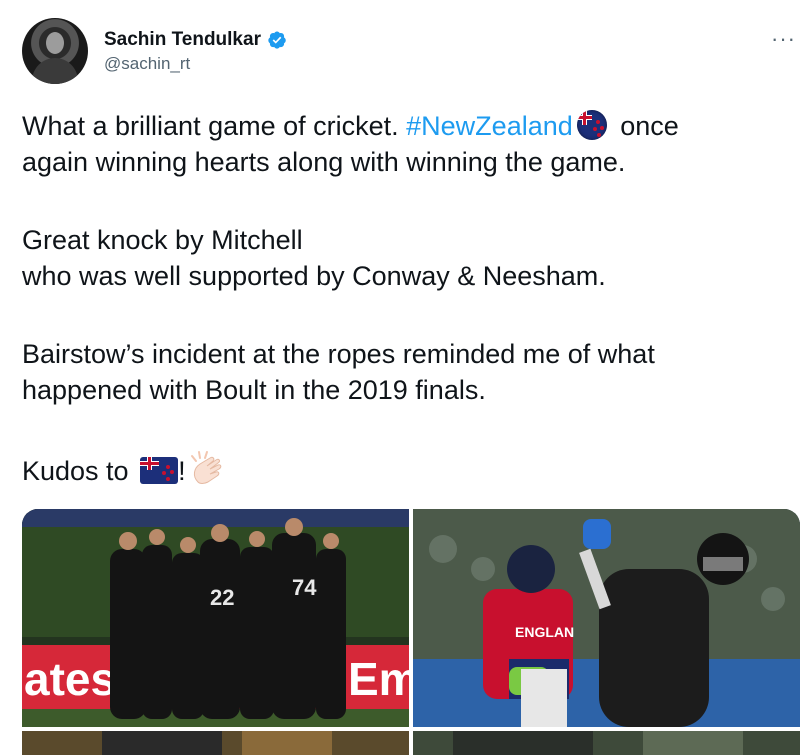  Describe the element at coordinates (205, 467) in the screenshot. I see `clapping-hands-icon` at that location.